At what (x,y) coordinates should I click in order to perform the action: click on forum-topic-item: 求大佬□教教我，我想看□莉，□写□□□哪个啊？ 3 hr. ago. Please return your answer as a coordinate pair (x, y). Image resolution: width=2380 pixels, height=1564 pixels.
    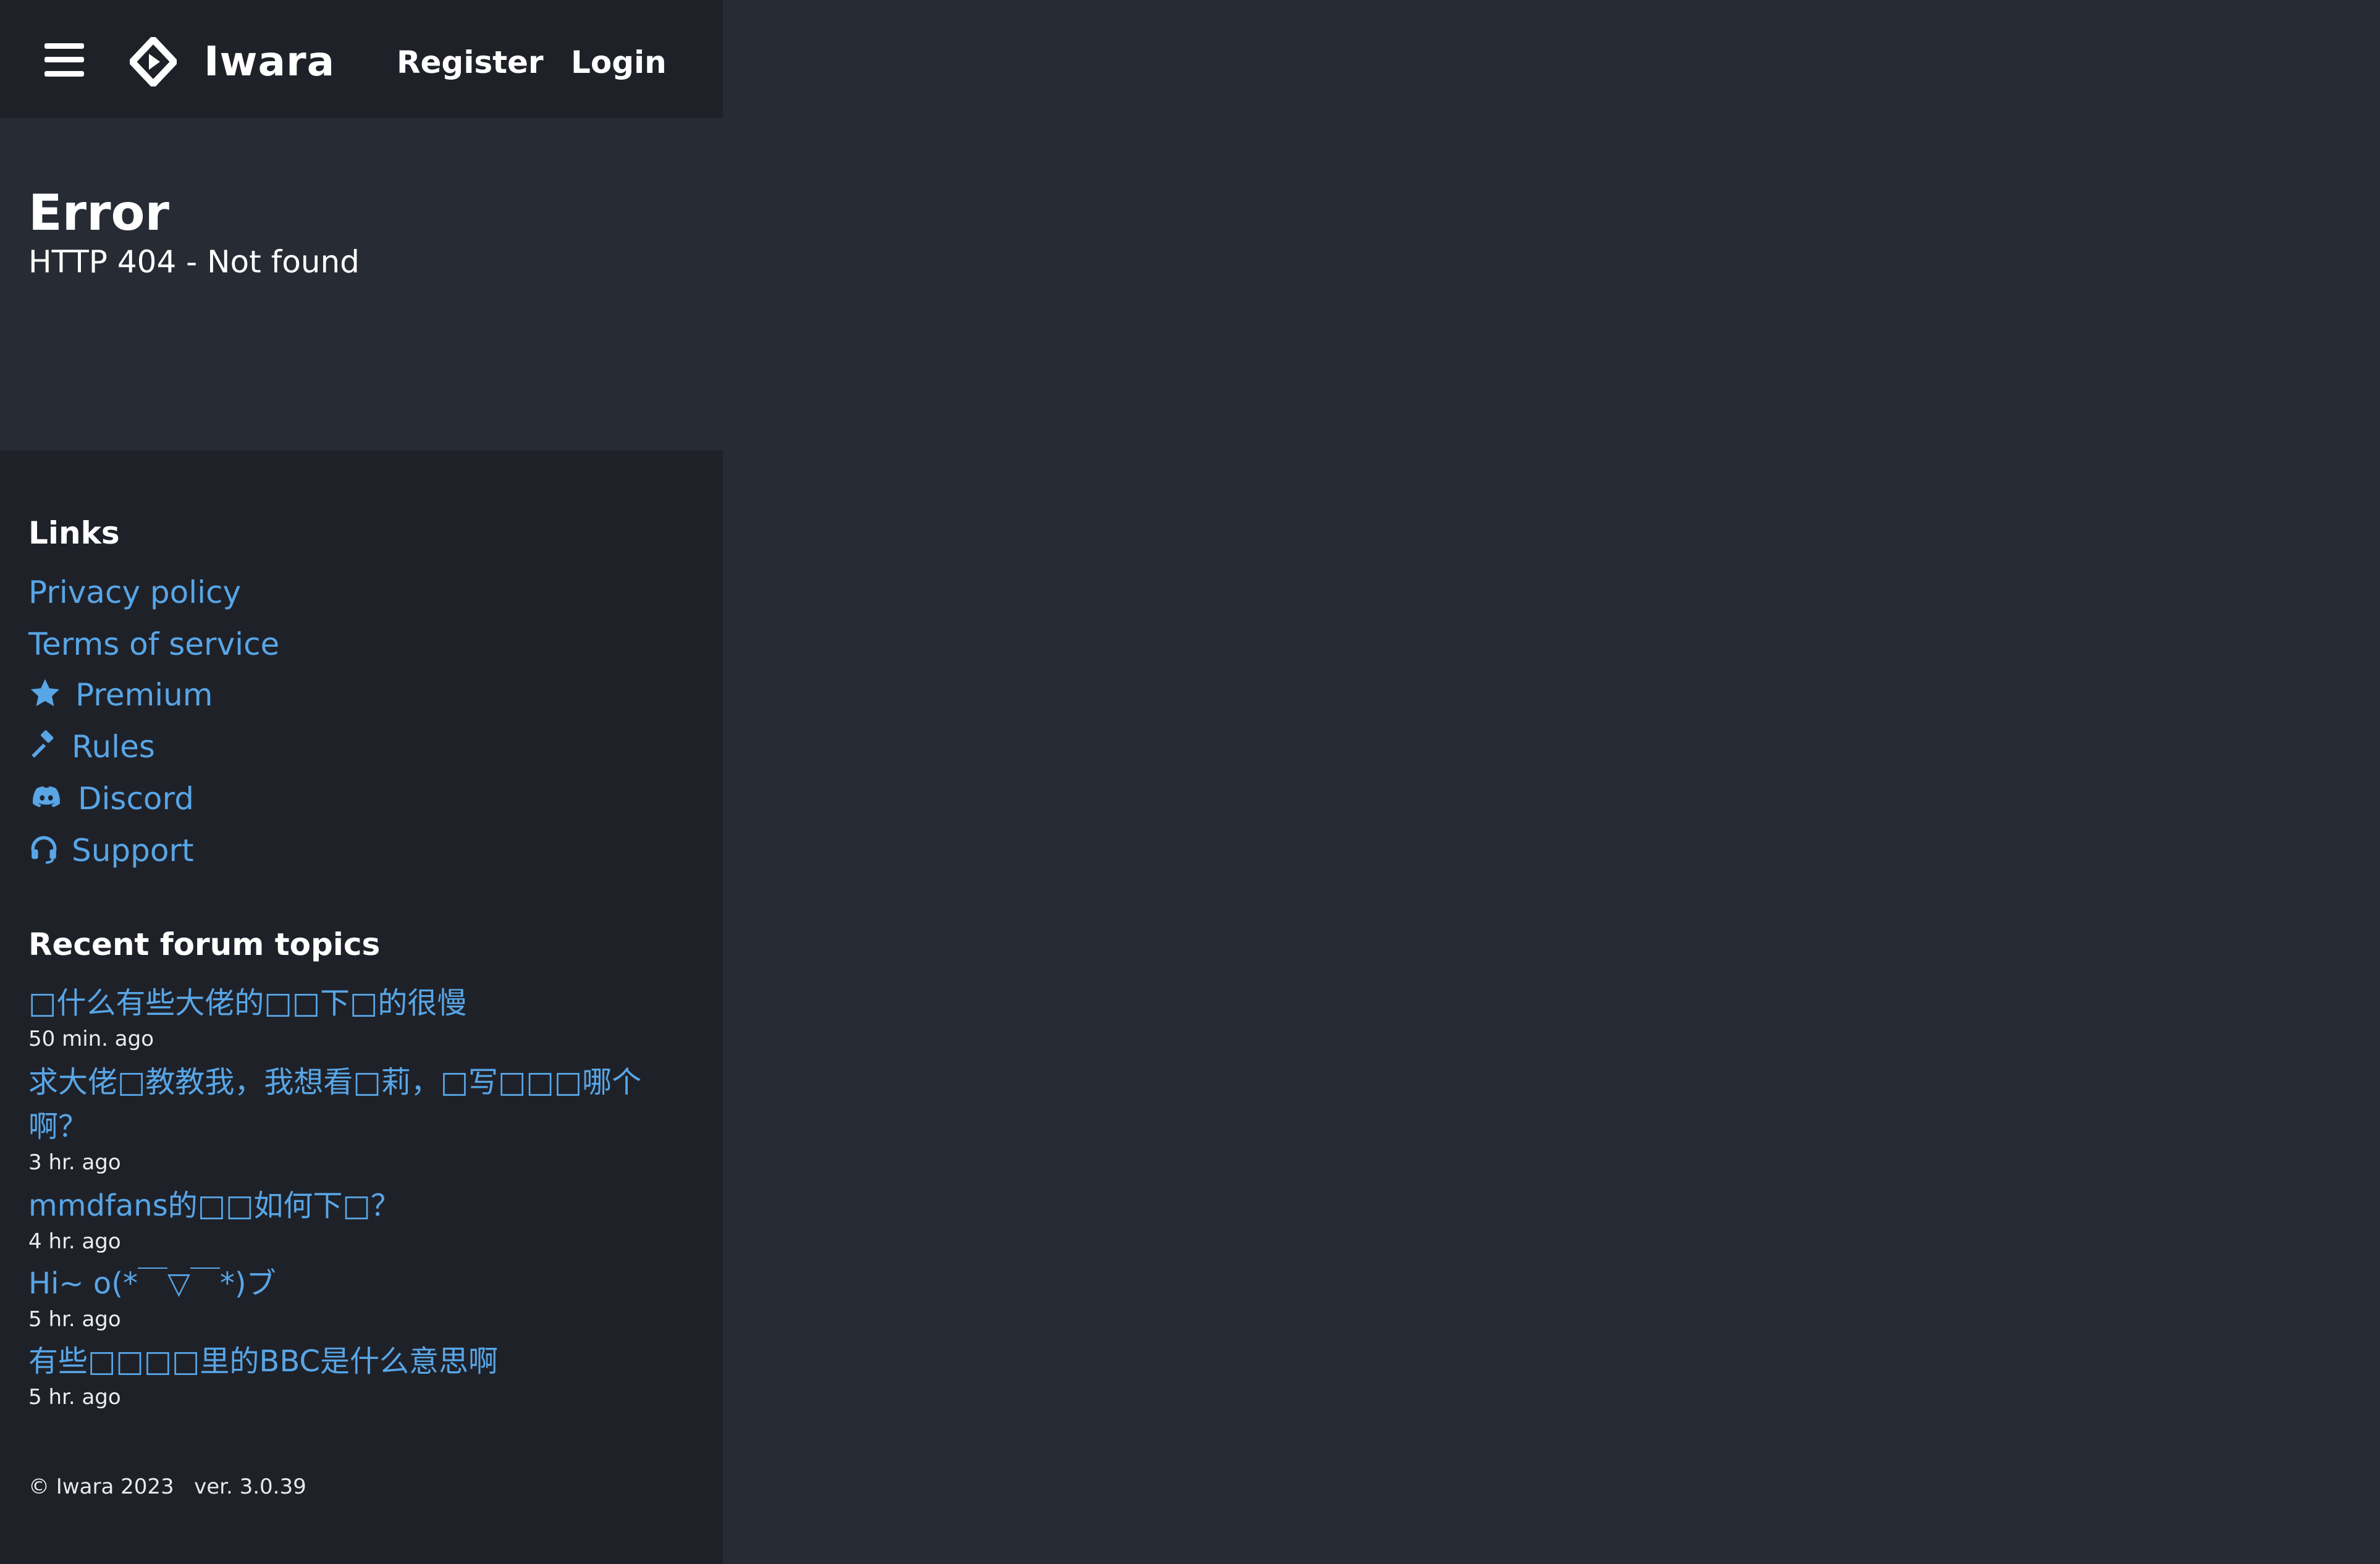
    Looking at the image, I should click on (362, 1118).